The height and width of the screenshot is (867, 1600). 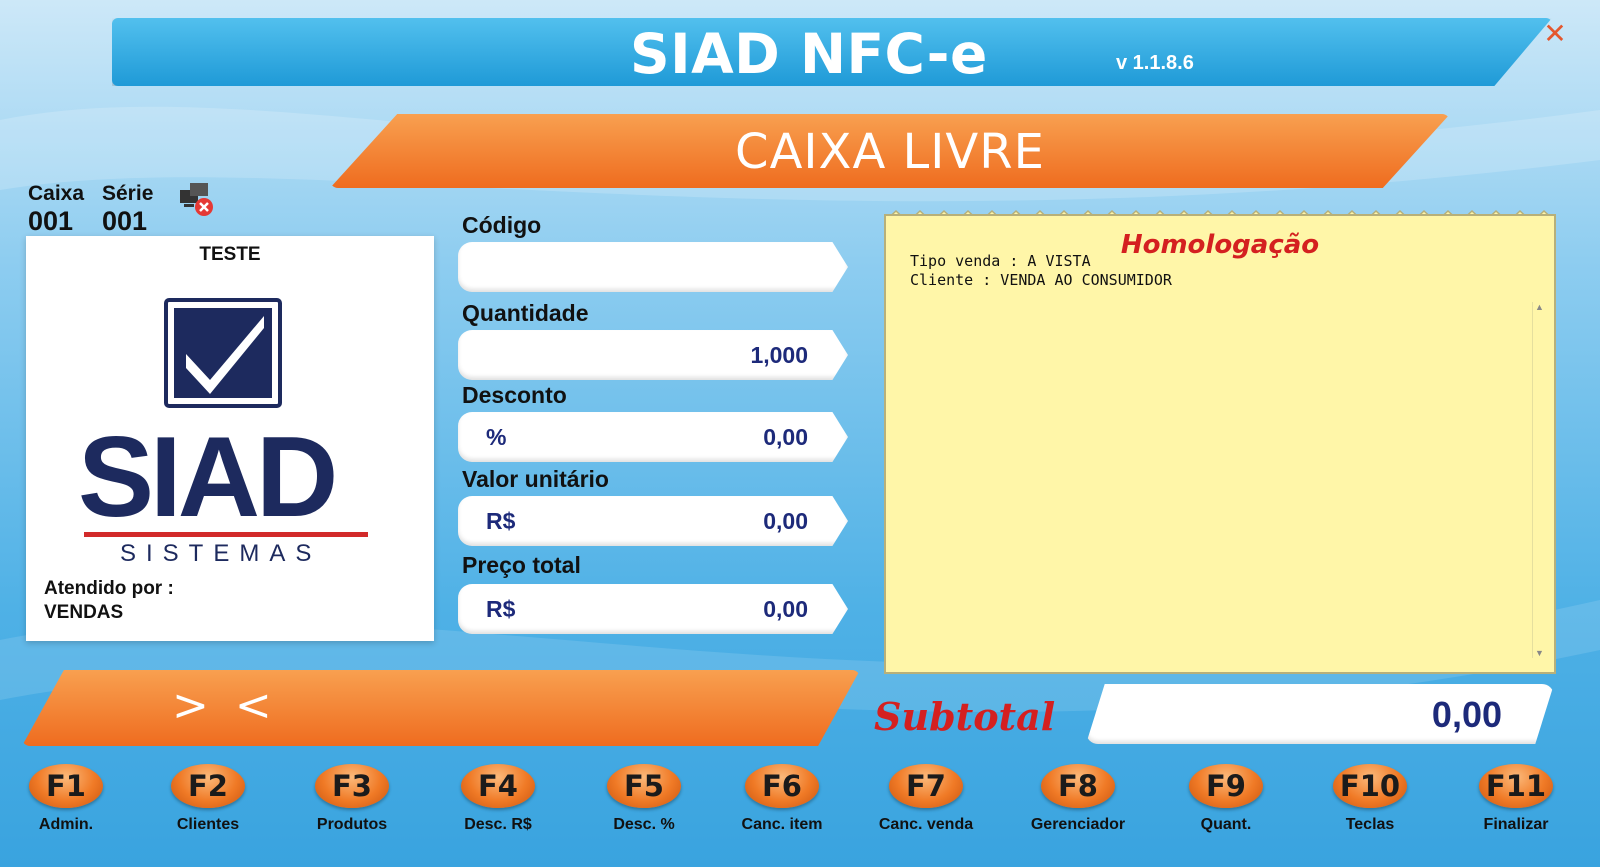 I want to click on f7-canc-venda-button: F7 Canc. venda, so click(x=926, y=799).